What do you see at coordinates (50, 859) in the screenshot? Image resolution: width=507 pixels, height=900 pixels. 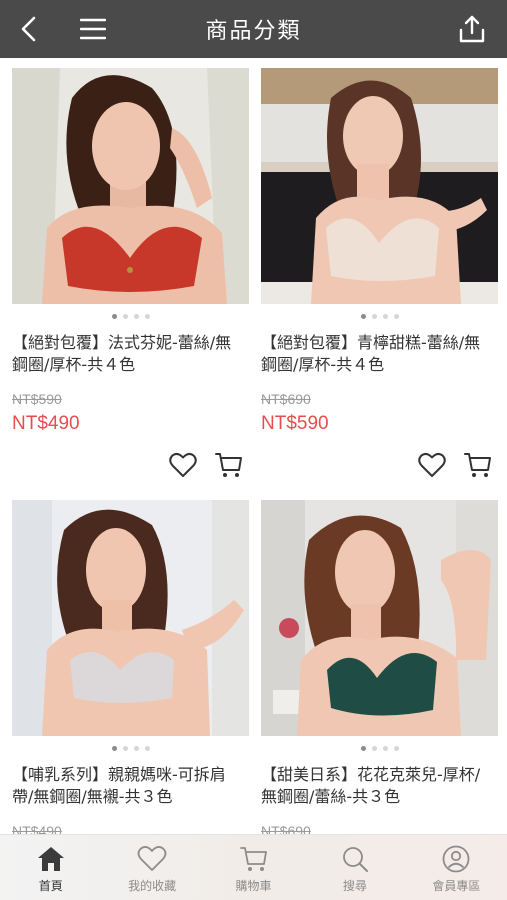 I see `home-icon` at bounding box center [50, 859].